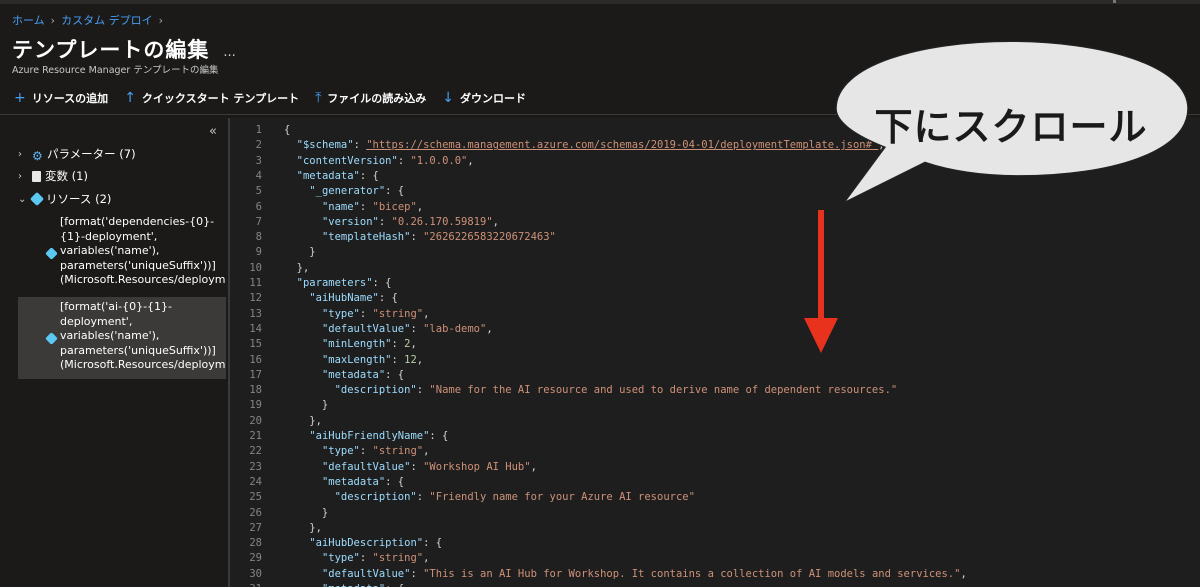 Image resolution: width=1200 pixels, height=587 pixels. I want to click on code-token: "aiHubFriendlyName", so click(369, 436).